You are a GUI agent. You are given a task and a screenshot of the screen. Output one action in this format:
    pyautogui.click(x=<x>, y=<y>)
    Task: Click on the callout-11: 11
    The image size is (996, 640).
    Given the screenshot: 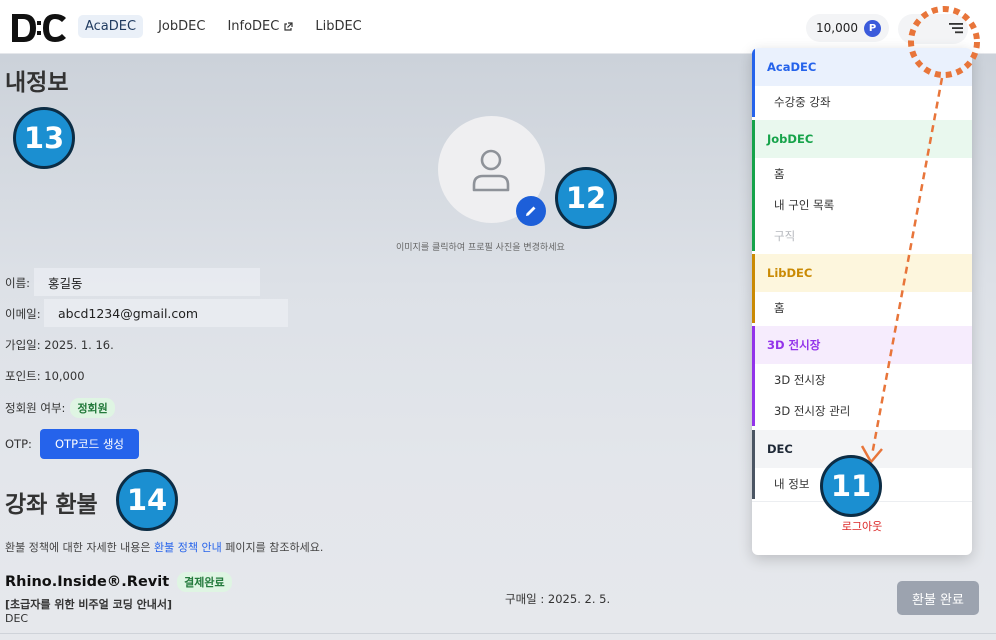 What is the action you would take?
    pyautogui.click(x=851, y=486)
    